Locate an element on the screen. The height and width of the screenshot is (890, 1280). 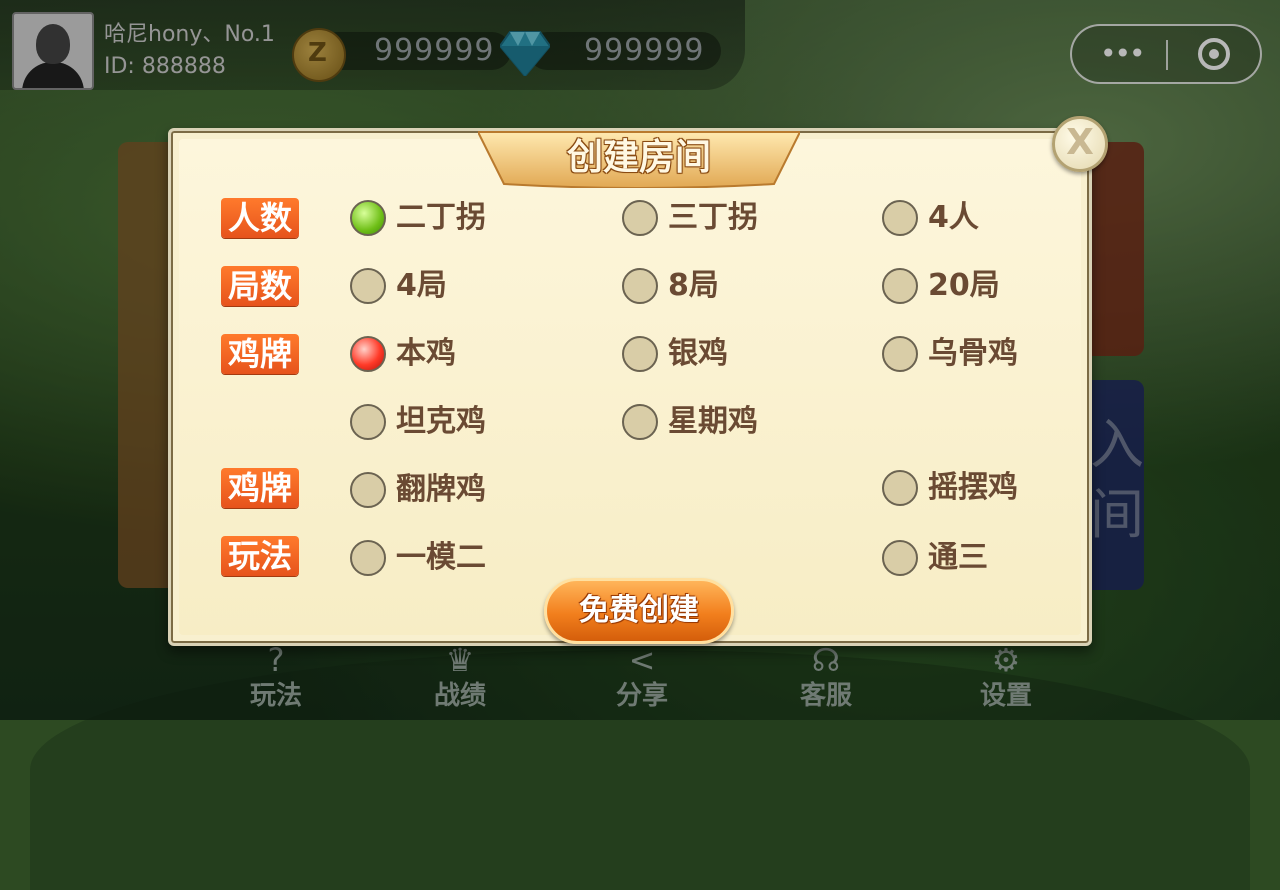
category-rounds: 局数 is located at coordinates (260, 286).